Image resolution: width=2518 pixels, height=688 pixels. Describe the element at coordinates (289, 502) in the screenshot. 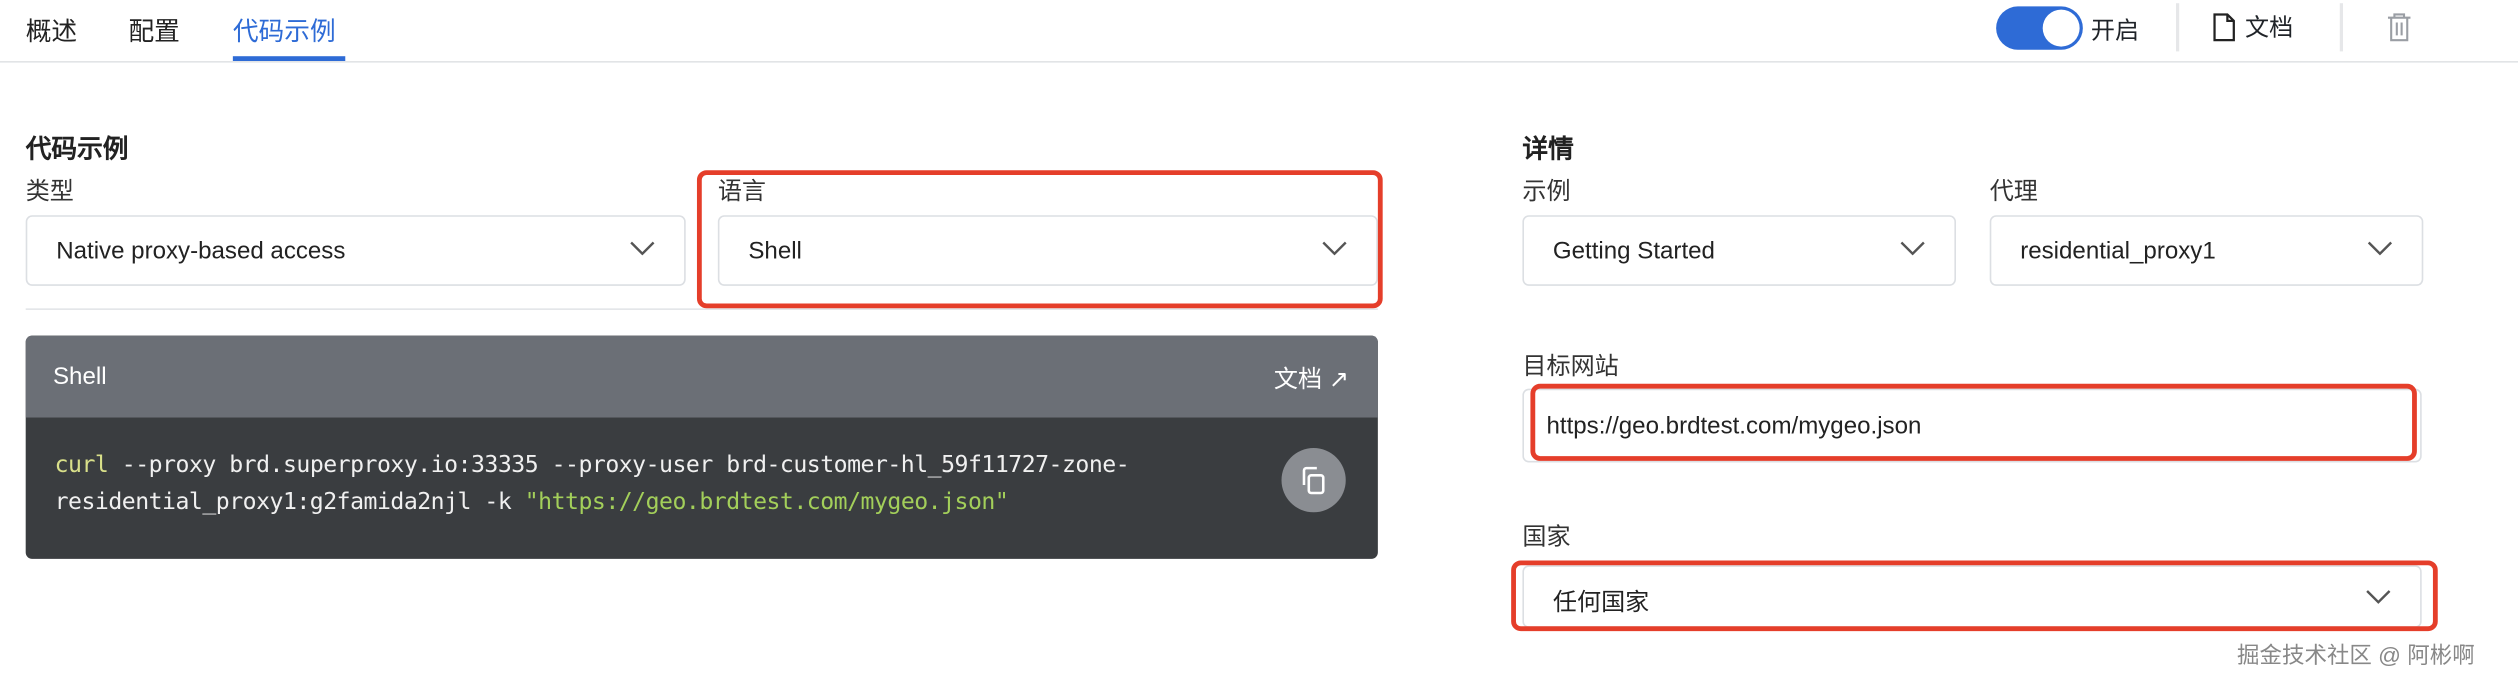

I see `code-args: residential_proxy1:g2famida2njl -k` at that location.